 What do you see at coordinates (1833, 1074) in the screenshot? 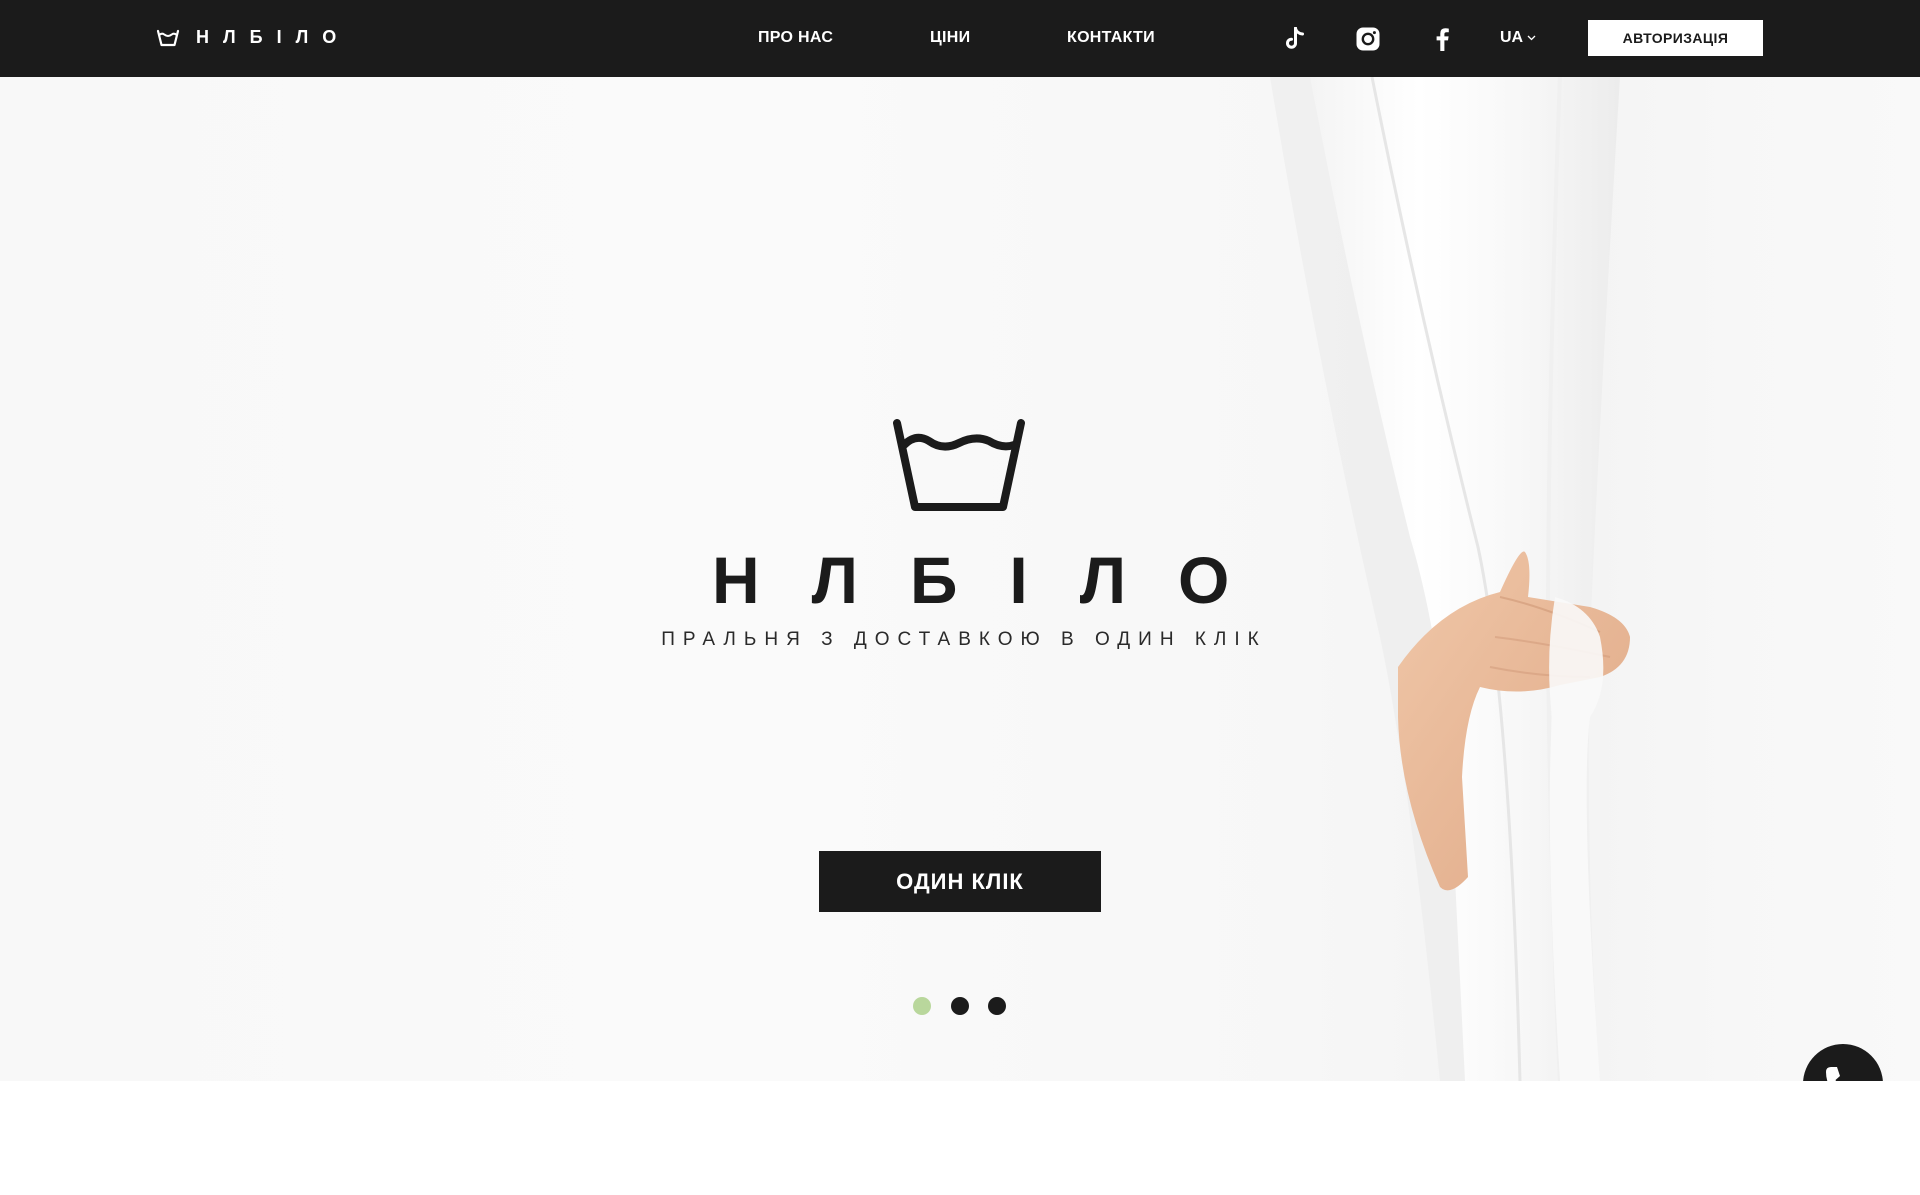
I see `phone-icon` at bounding box center [1833, 1074].